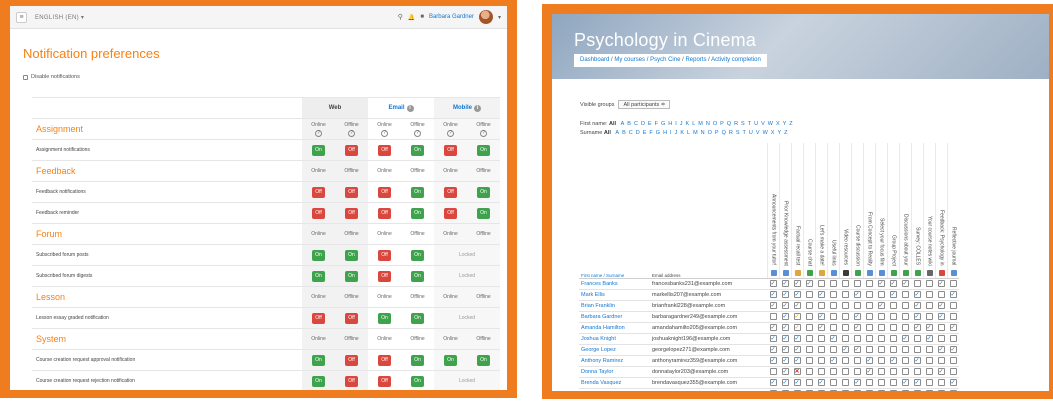 This screenshot has height=401, width=1053. What do you see at coordinates (786, 233) in the screenshot?
I see `activity-name: Prior Knowledge assessment` at bounding box center [786, 233].